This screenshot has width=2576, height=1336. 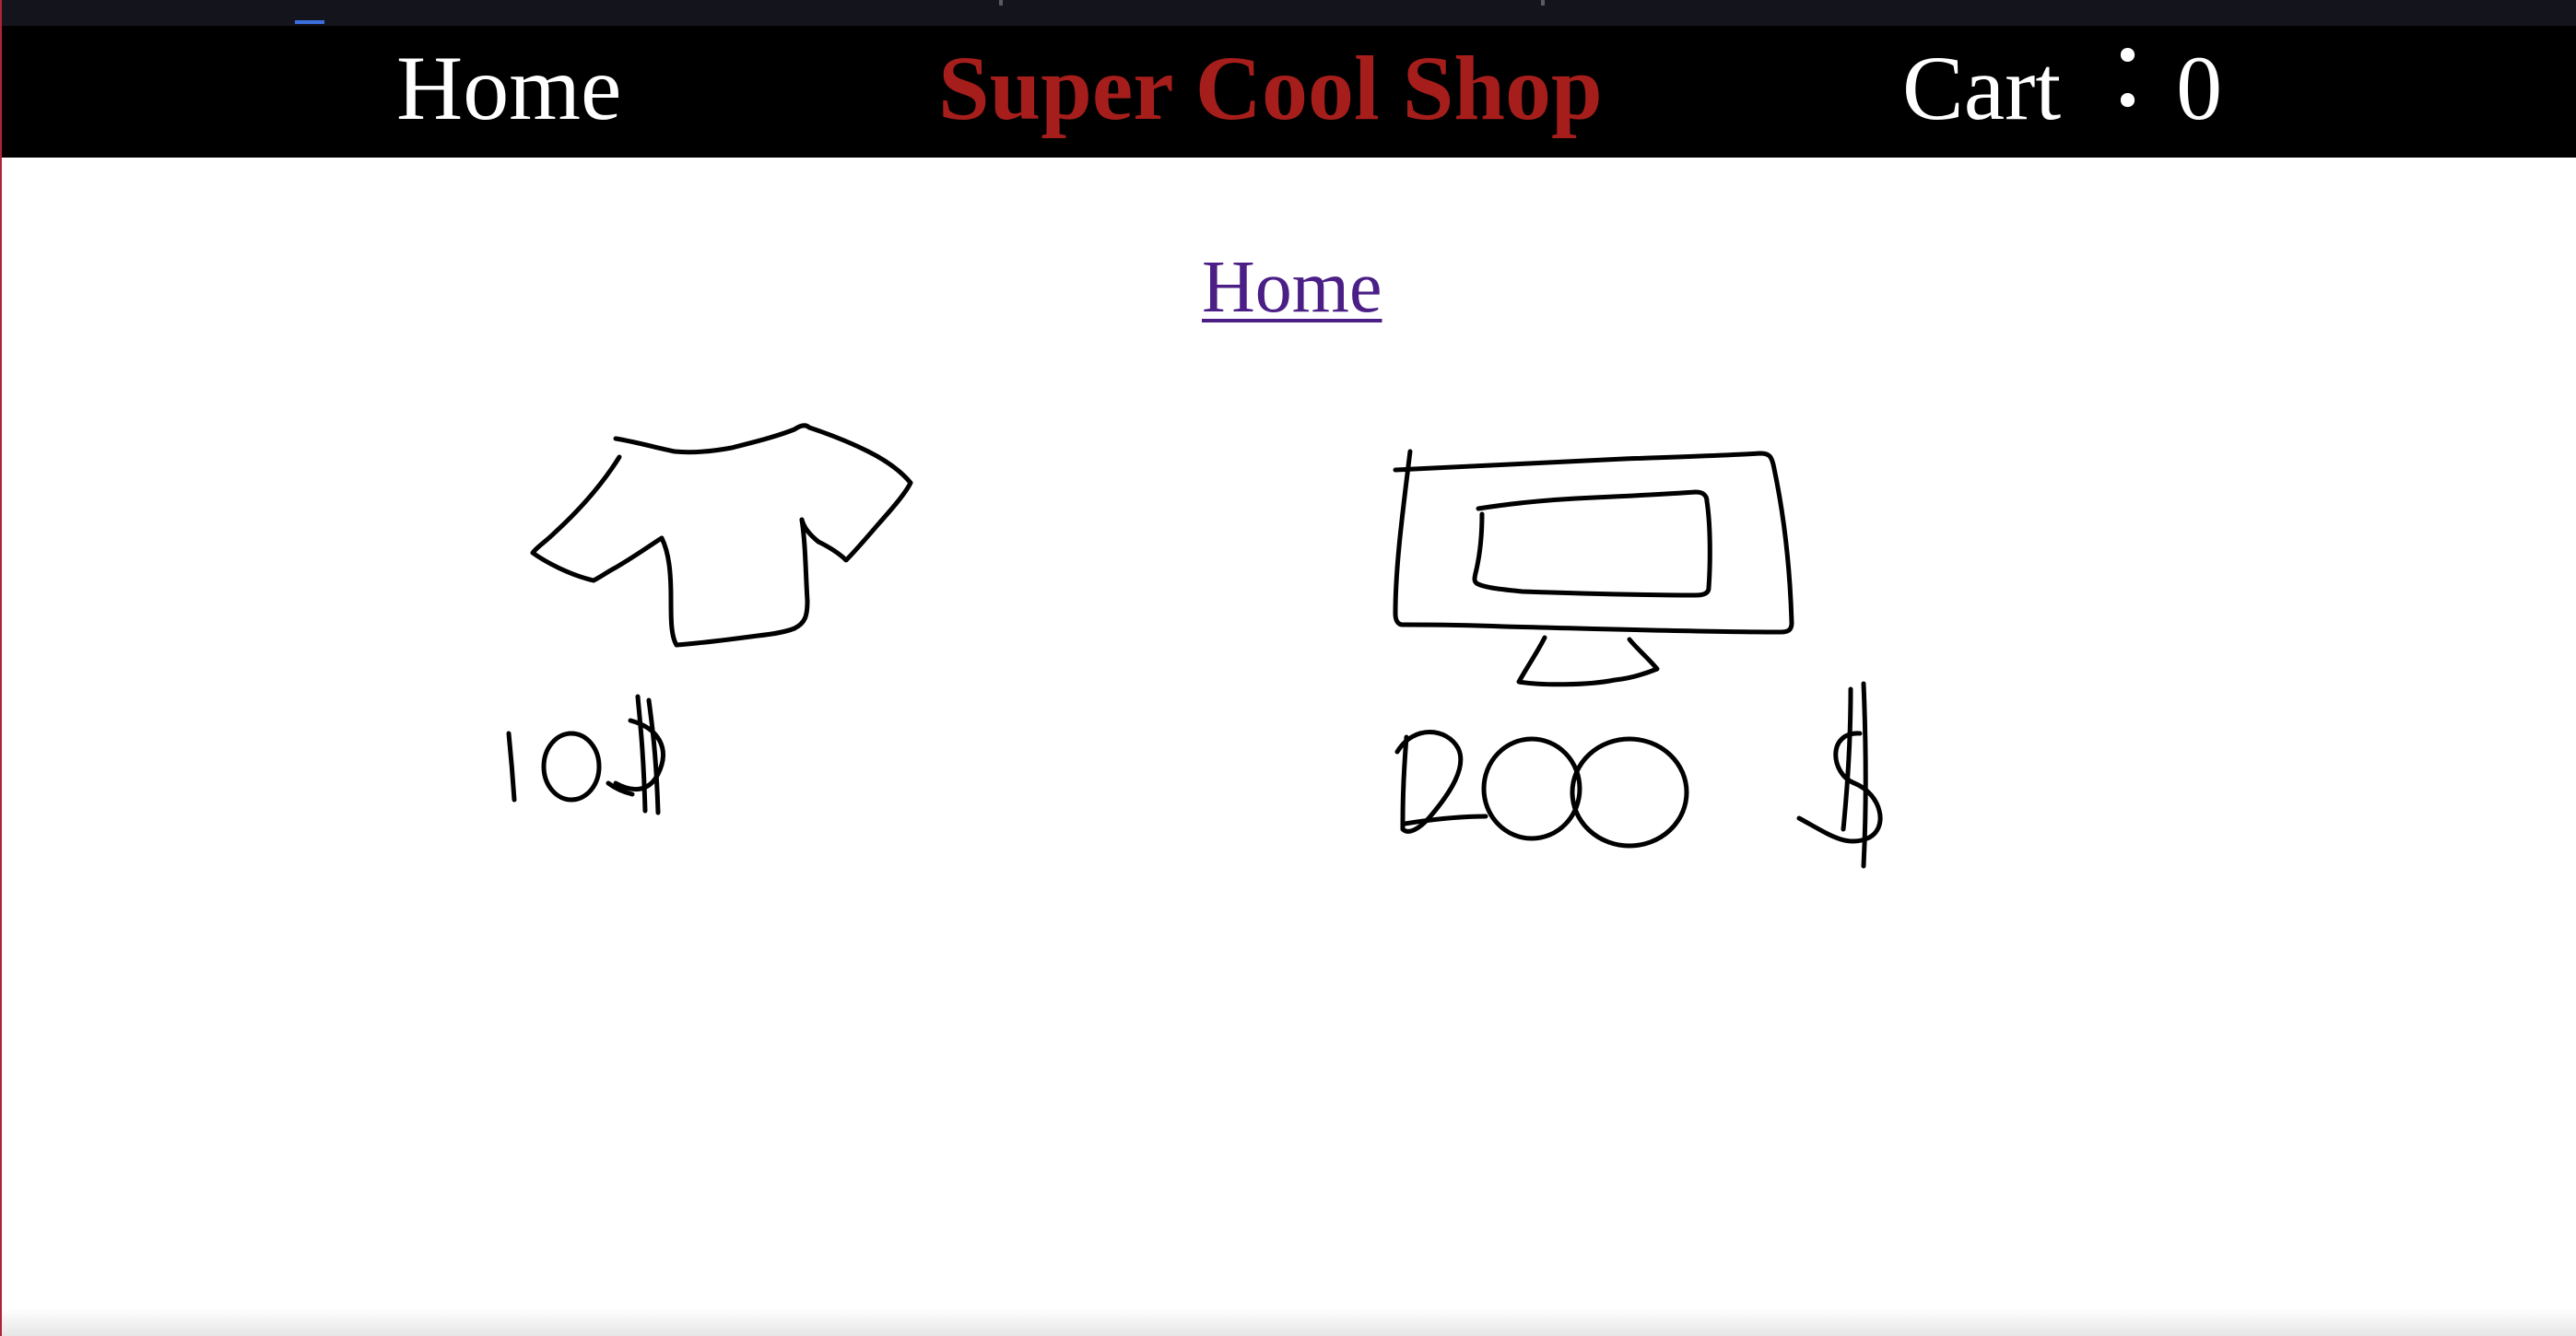 What do you see at coordinates (309, 22) in the screenshot?
I see `focus-indicator` at bounding box center [309, 22].